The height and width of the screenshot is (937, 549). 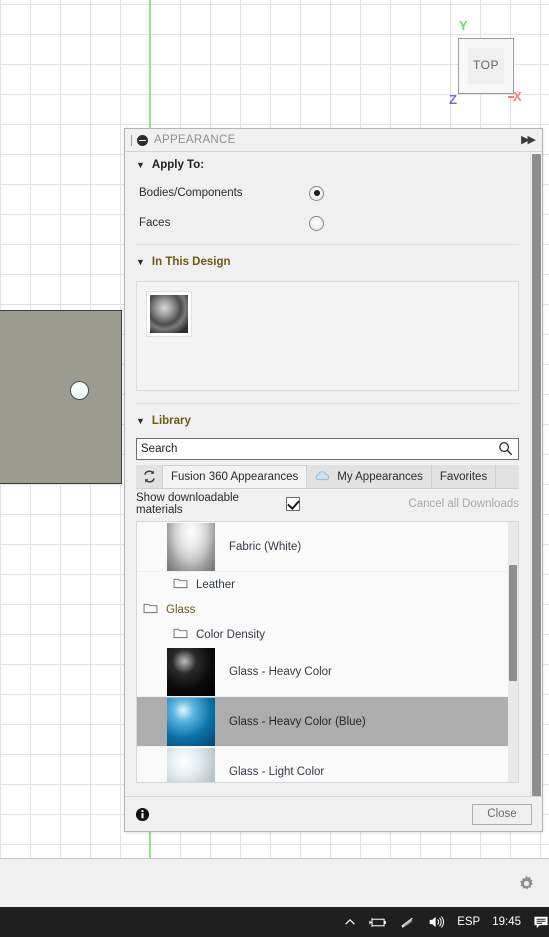 I want to click on refresh-button, so click(x=149, y=476).